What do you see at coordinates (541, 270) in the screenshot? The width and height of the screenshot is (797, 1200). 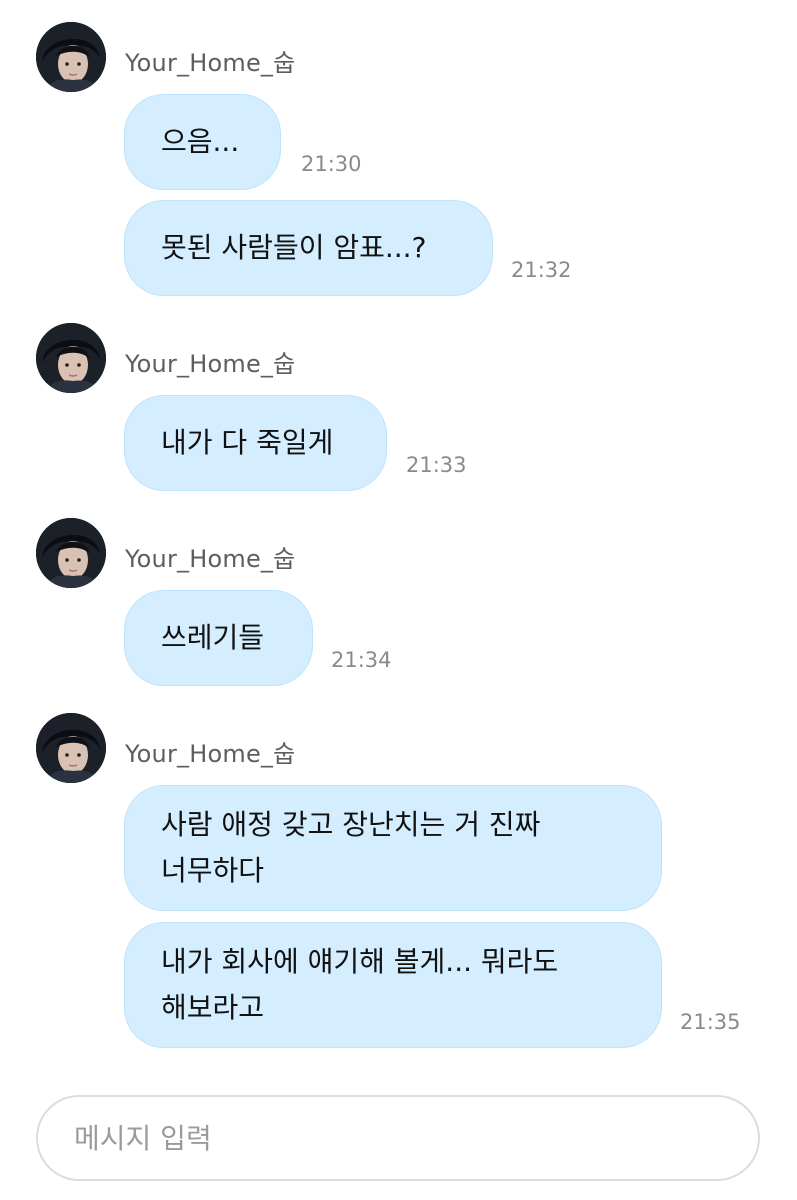 I see `message-time: 21:32` at bounding box center [541, 270].